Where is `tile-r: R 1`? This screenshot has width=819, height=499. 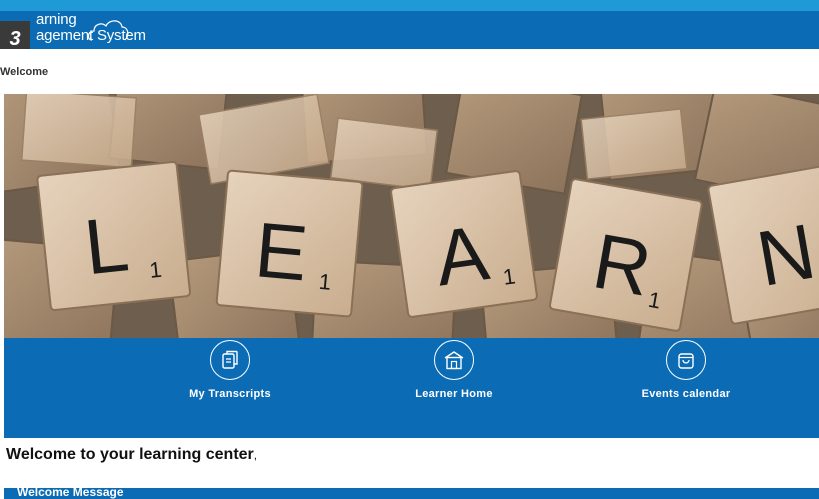 tile-r: R 1 is located at coordinates (626, 255).